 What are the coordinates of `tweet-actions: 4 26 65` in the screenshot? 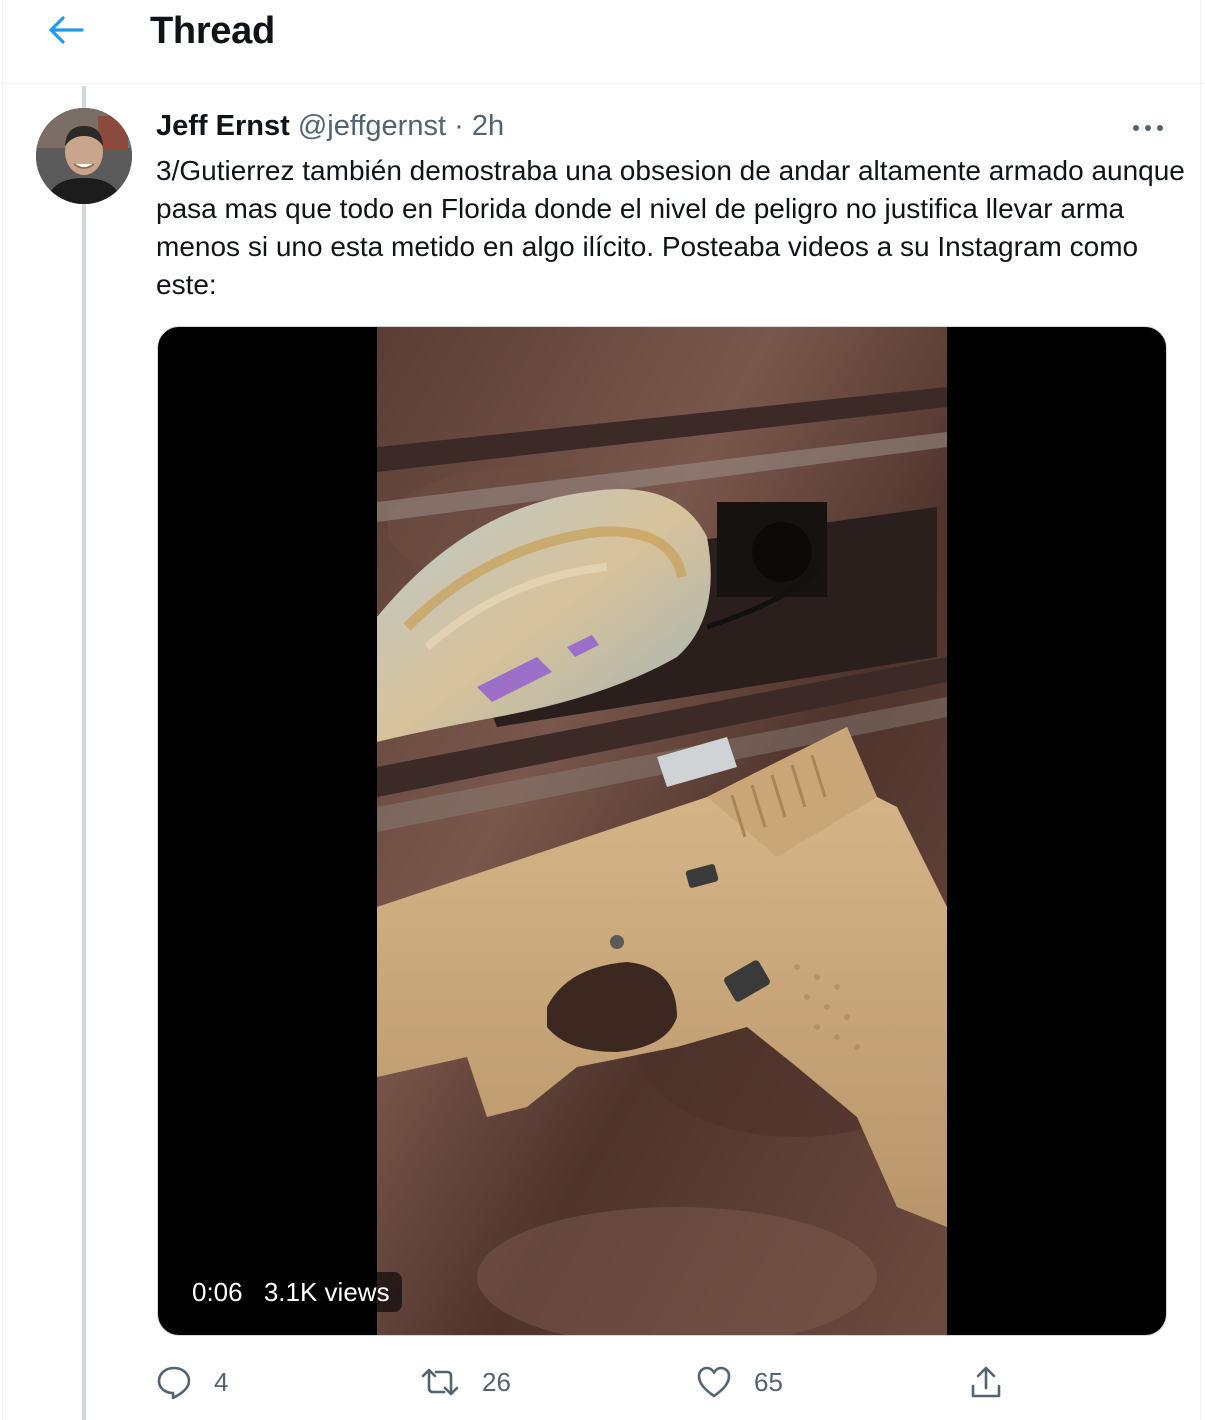 It's located at (676, 1382).